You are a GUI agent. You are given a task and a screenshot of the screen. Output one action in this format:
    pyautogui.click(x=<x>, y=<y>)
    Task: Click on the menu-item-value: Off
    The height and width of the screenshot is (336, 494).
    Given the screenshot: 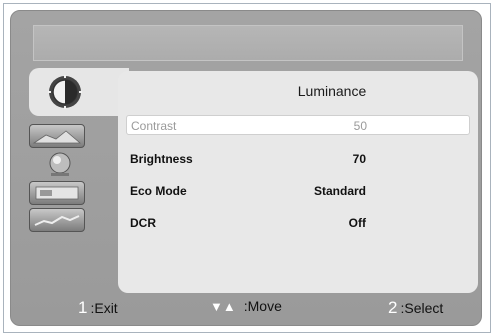 What is the action you would take?
    pyautogui.click(x=357, y=223)
    